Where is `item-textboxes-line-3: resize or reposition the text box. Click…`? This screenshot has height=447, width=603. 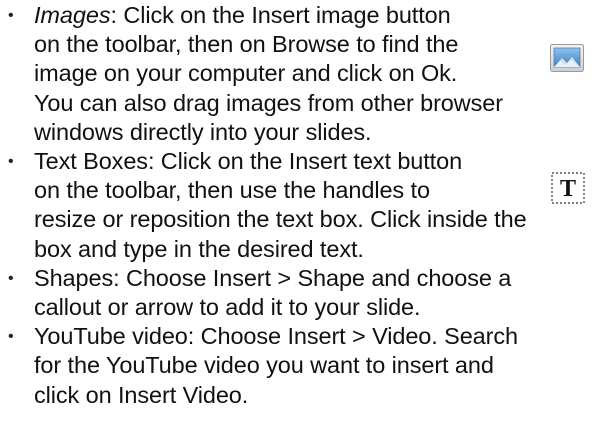 item-textboxes-line-3: resize or reposition the text box. Click… is located at coordinates (280, 219).